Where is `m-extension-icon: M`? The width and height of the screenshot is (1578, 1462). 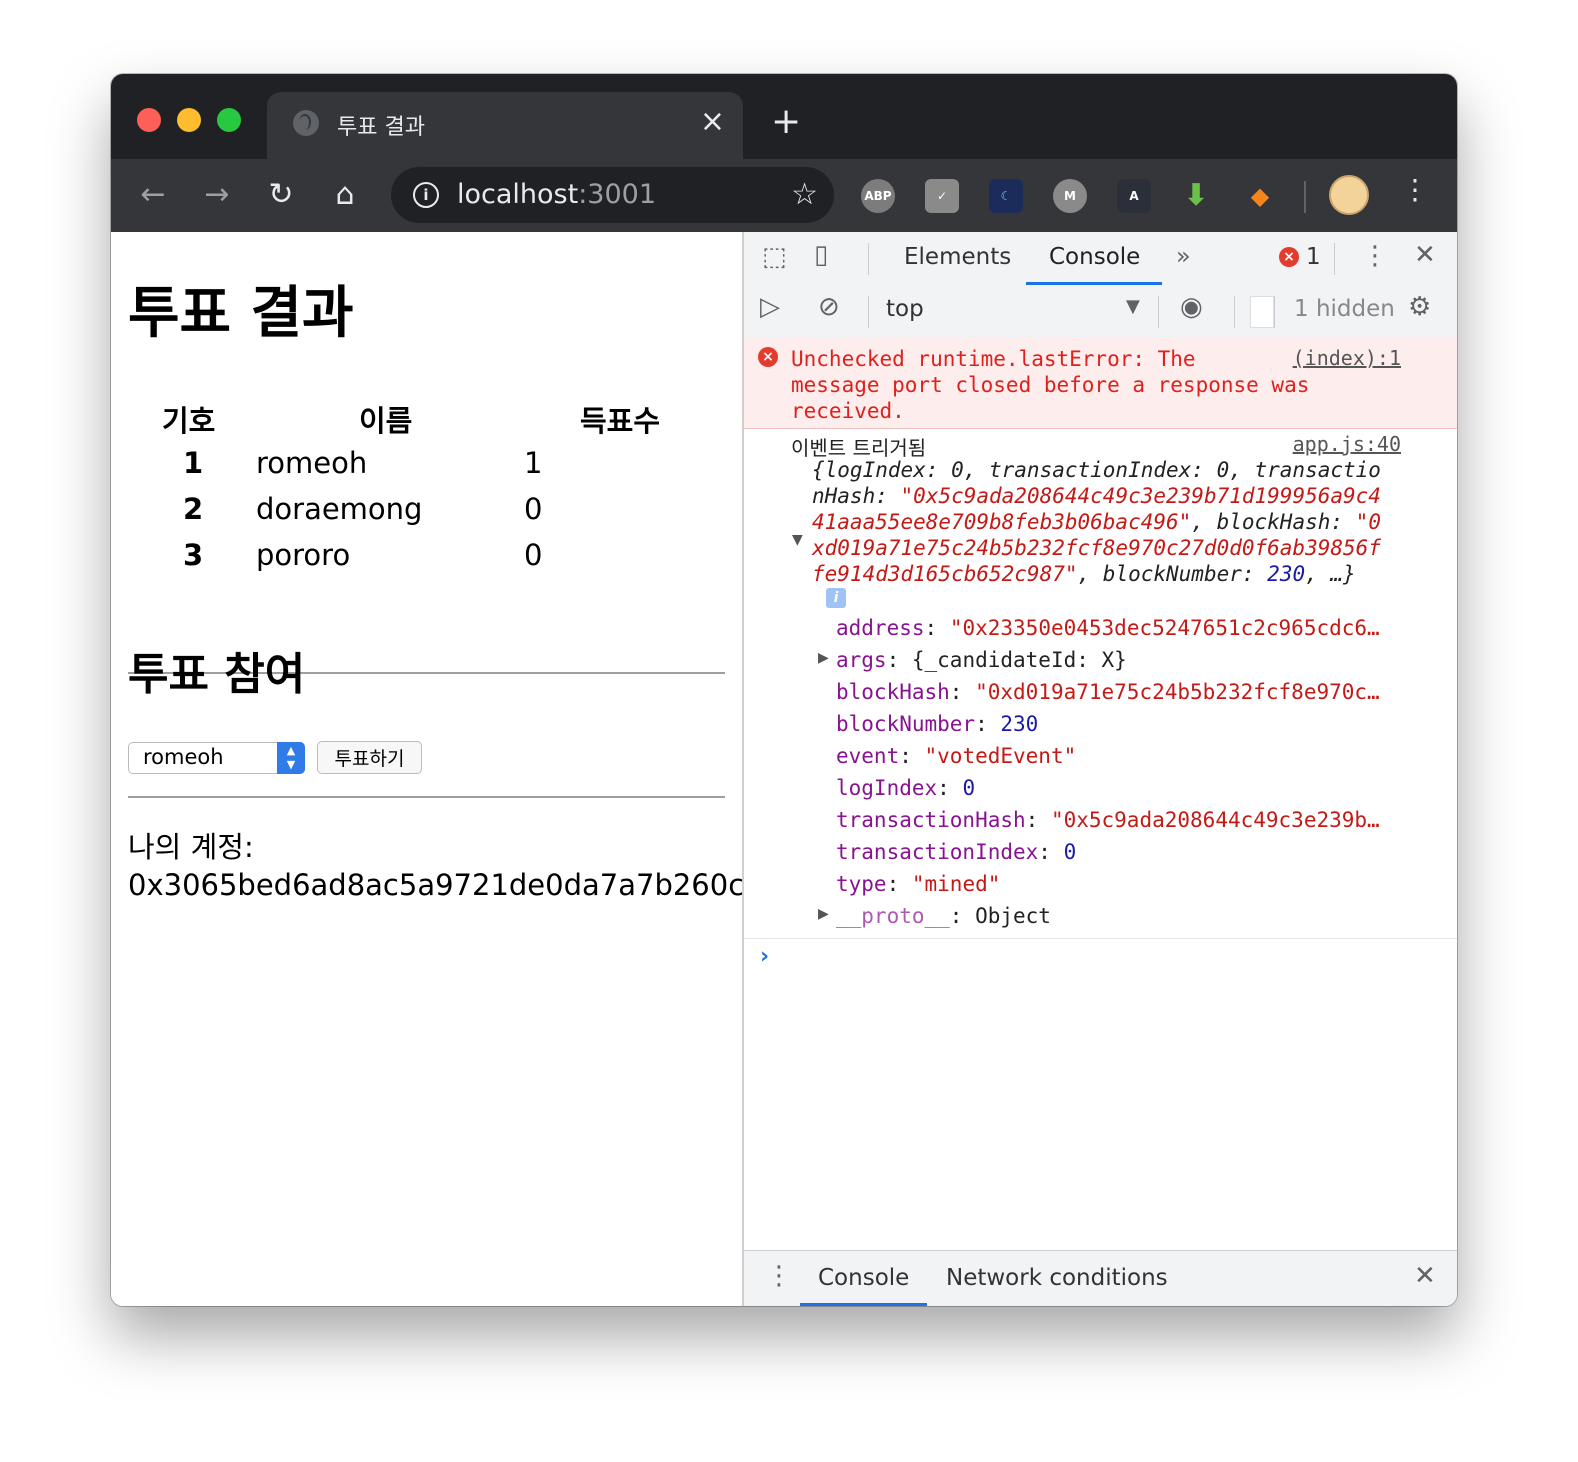 m-extension-icon: M is located at coordinates (1070, 196).